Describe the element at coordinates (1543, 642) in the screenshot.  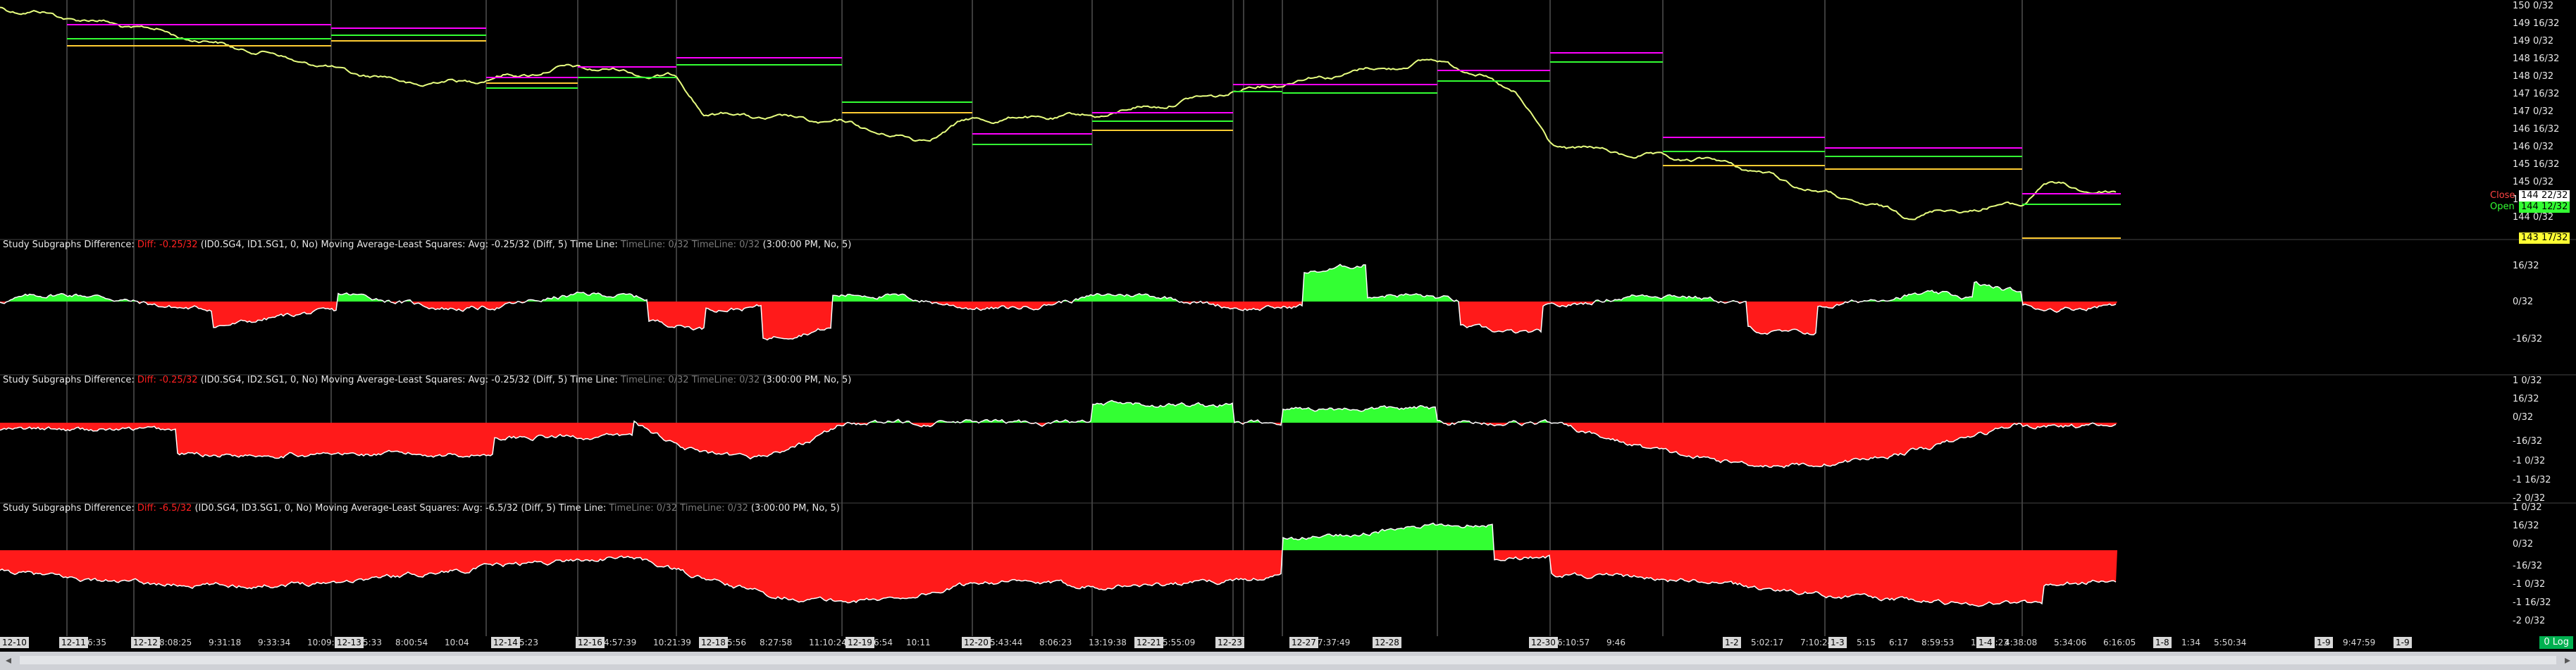
I see `date-tag: 12-30` at that location.